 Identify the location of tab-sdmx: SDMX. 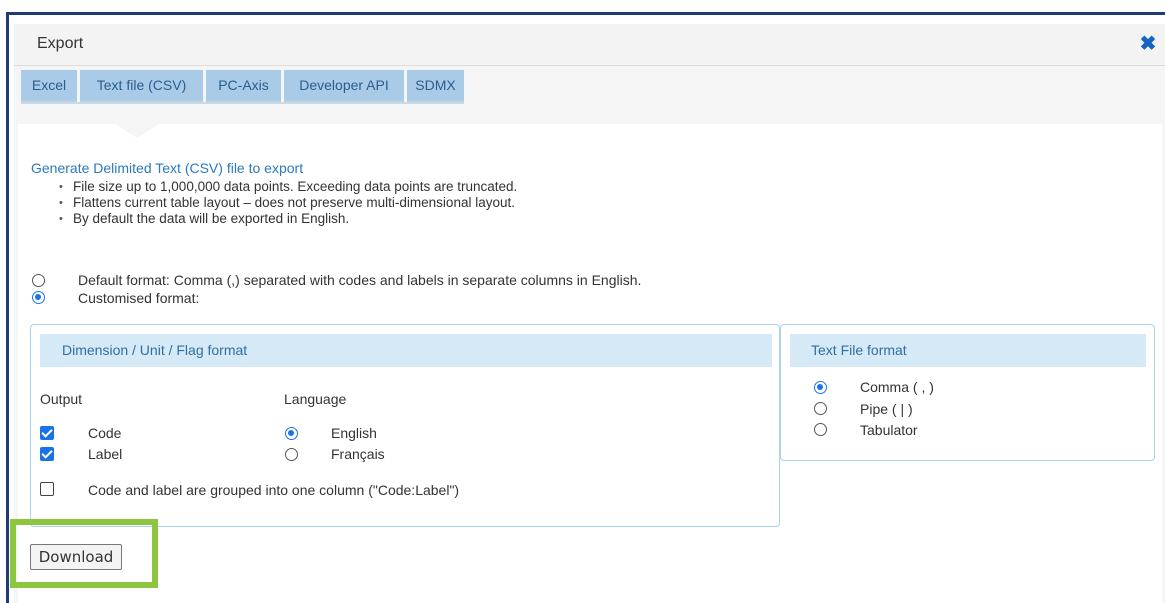
(435, 86).